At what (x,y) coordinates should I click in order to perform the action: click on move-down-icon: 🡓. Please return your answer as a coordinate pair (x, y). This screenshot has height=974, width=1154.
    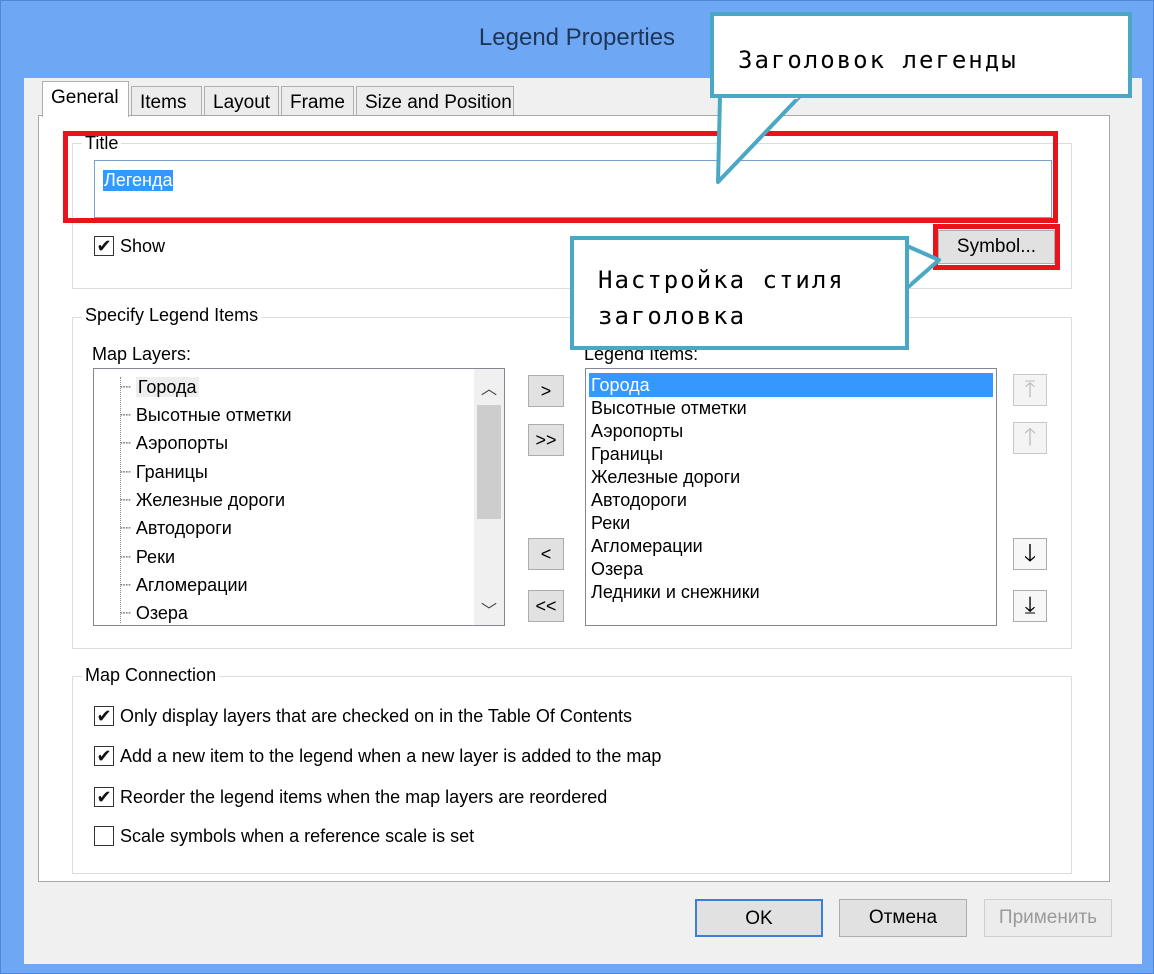
    Looking at the image, I should click on (1030, 554).